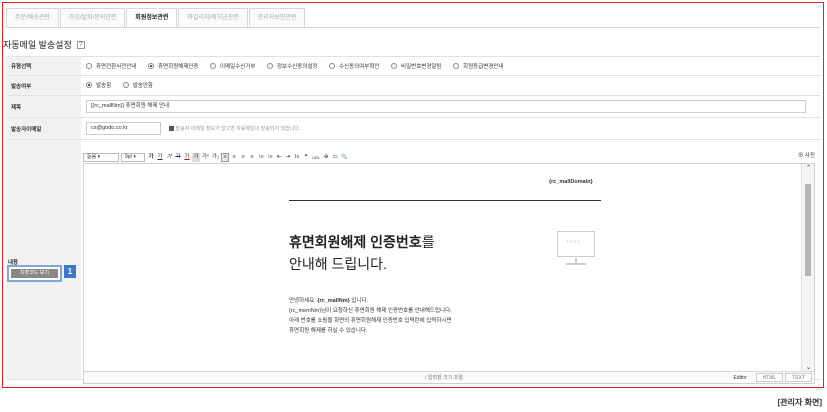 This screenshot has width=827, height=412. Describe the element at coordinates (370, 311) in the screenshot. I see `body-line: {rc_memNm}님이 요청하신 휴면회원 해제 인증번호를 안내해드립니다.` at that location.